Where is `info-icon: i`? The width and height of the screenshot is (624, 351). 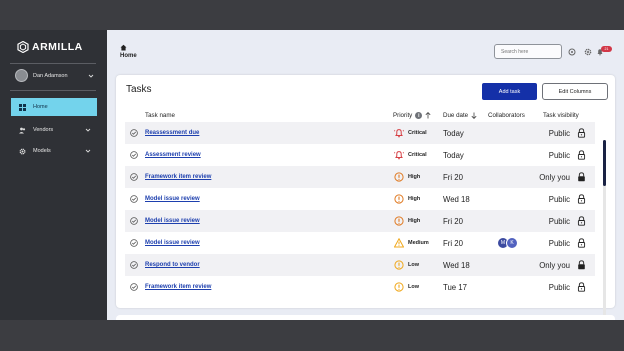 info-icon: i is located at coordinates (419, 115).